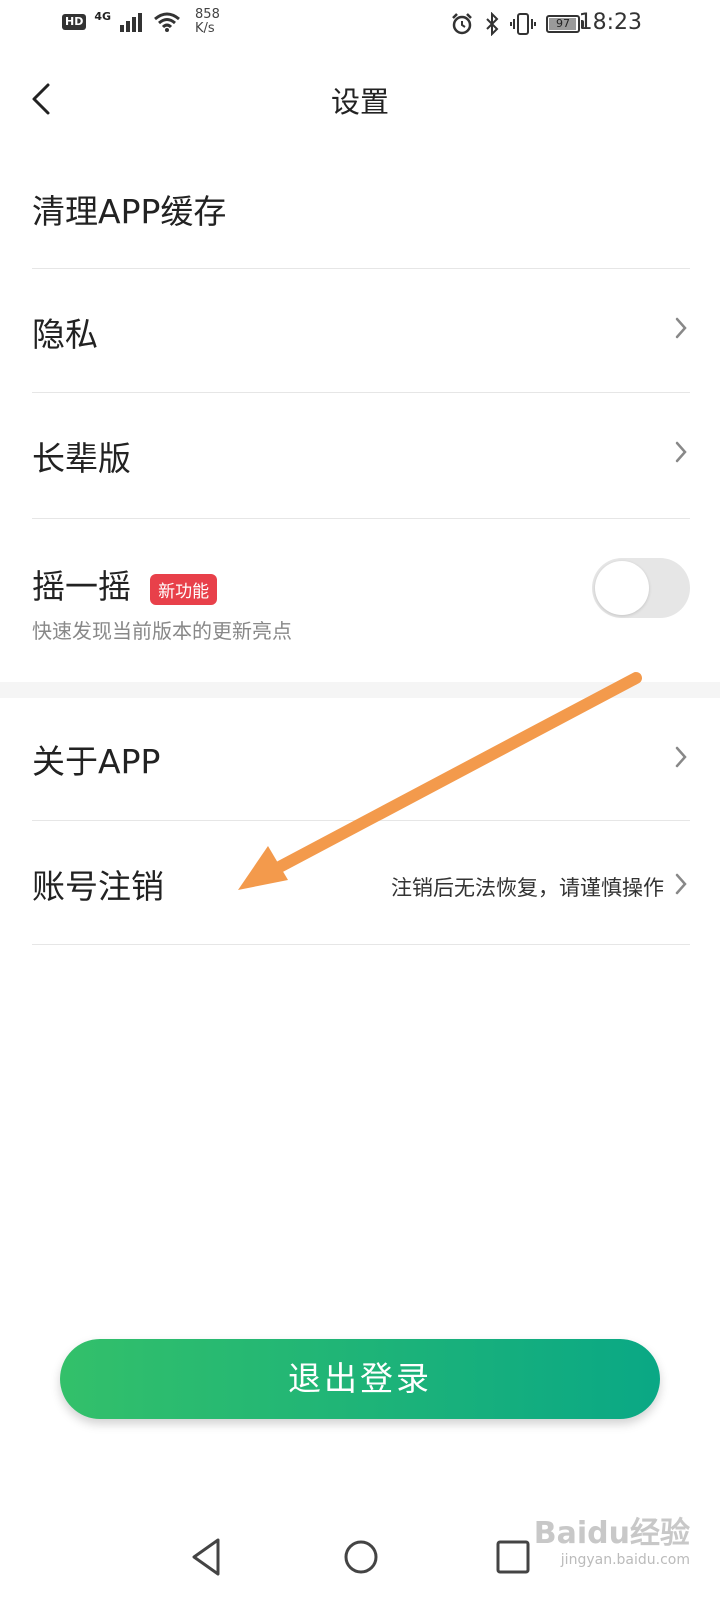 This screenshot has height=1600, width=720. I want to click on watermark: Baidu经验 jingyan.baidu.com, so click(612, 1538).